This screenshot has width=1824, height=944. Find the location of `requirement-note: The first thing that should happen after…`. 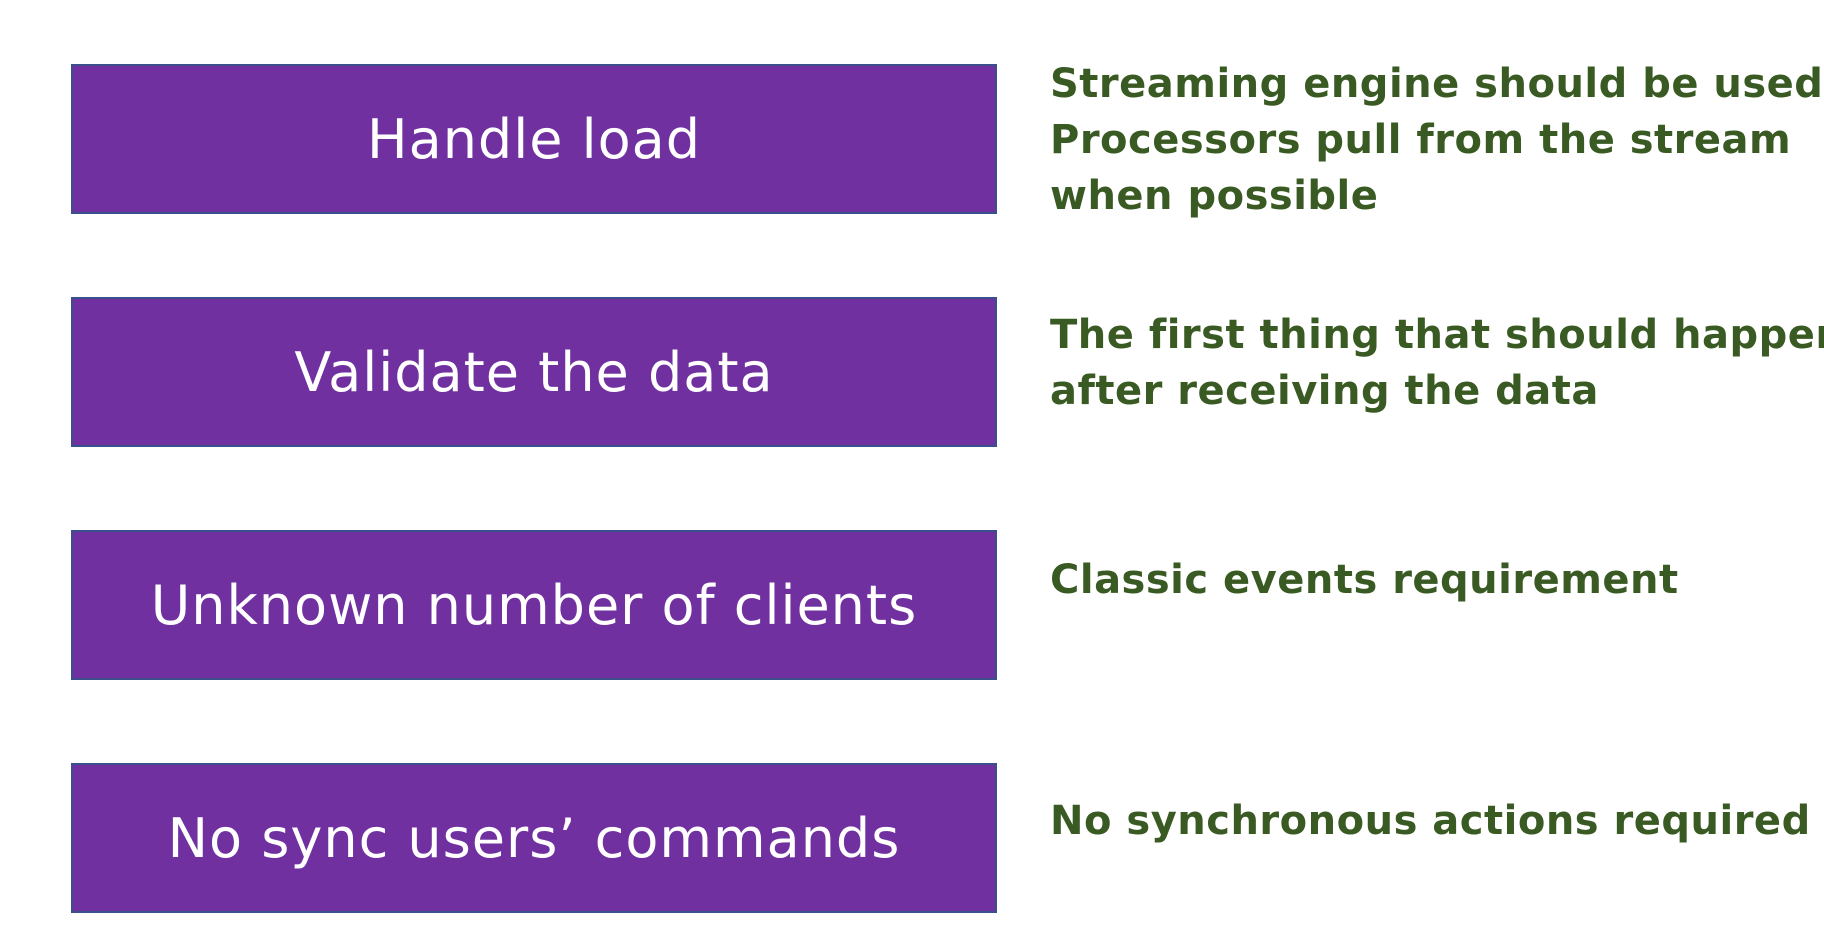

requirement-note: The first thing that should happen after… is located at coordinates (1437, 363).